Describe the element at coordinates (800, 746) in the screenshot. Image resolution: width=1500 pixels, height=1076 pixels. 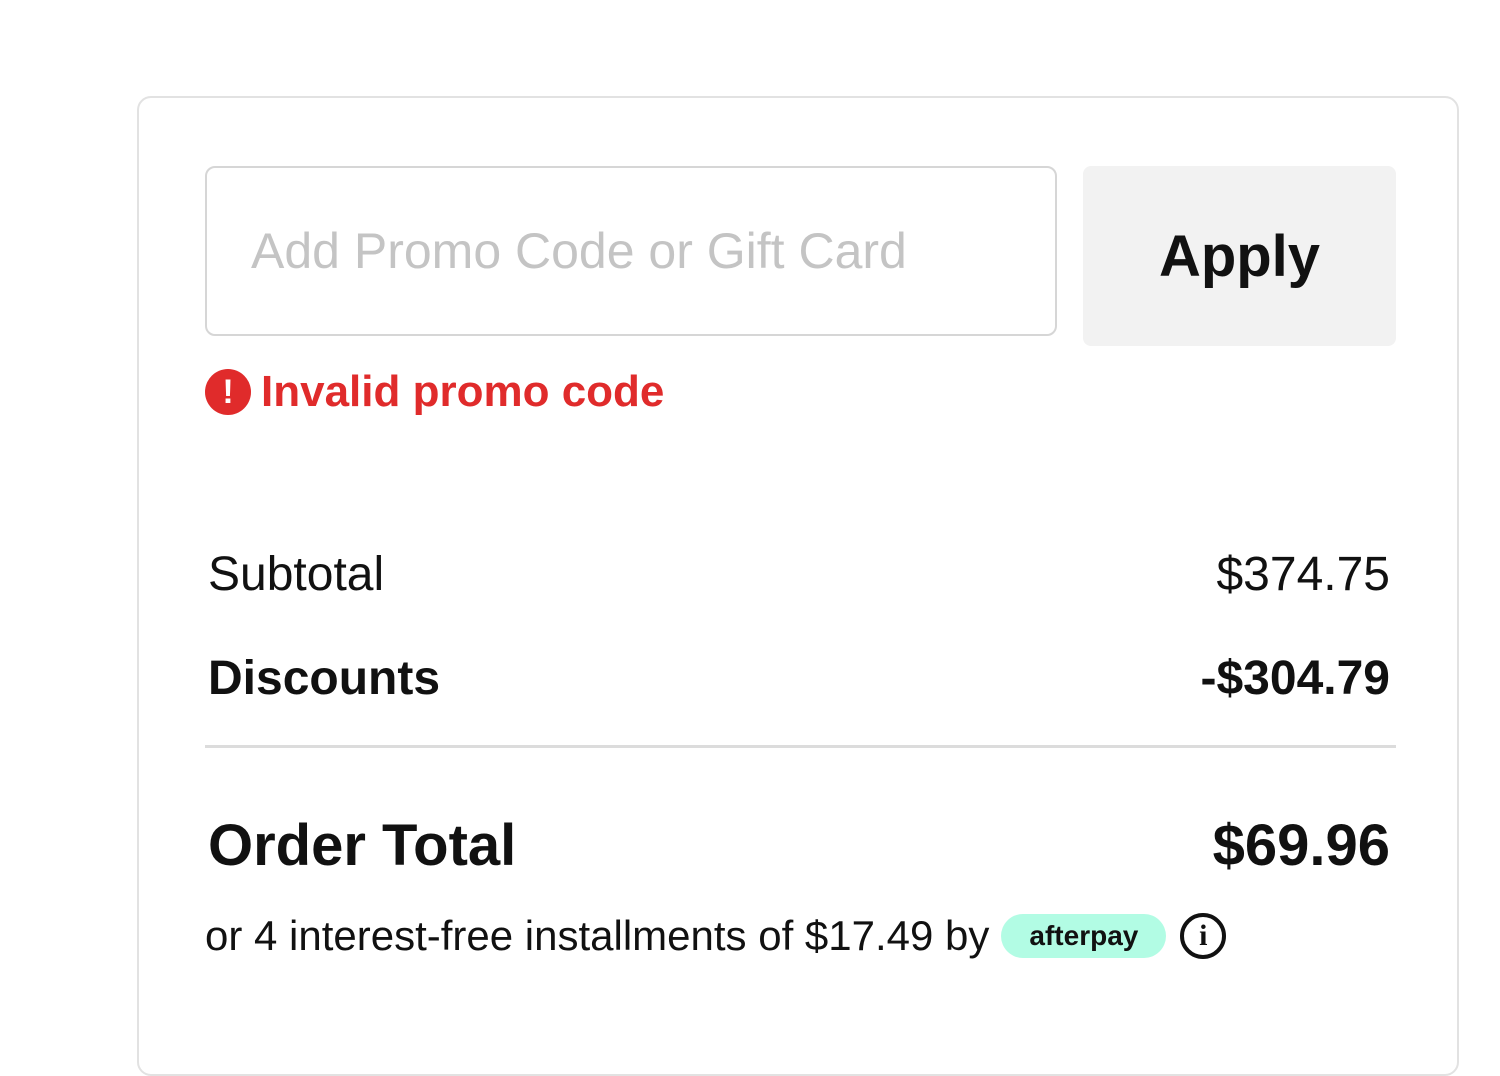
I see `summary-divider` at that location.